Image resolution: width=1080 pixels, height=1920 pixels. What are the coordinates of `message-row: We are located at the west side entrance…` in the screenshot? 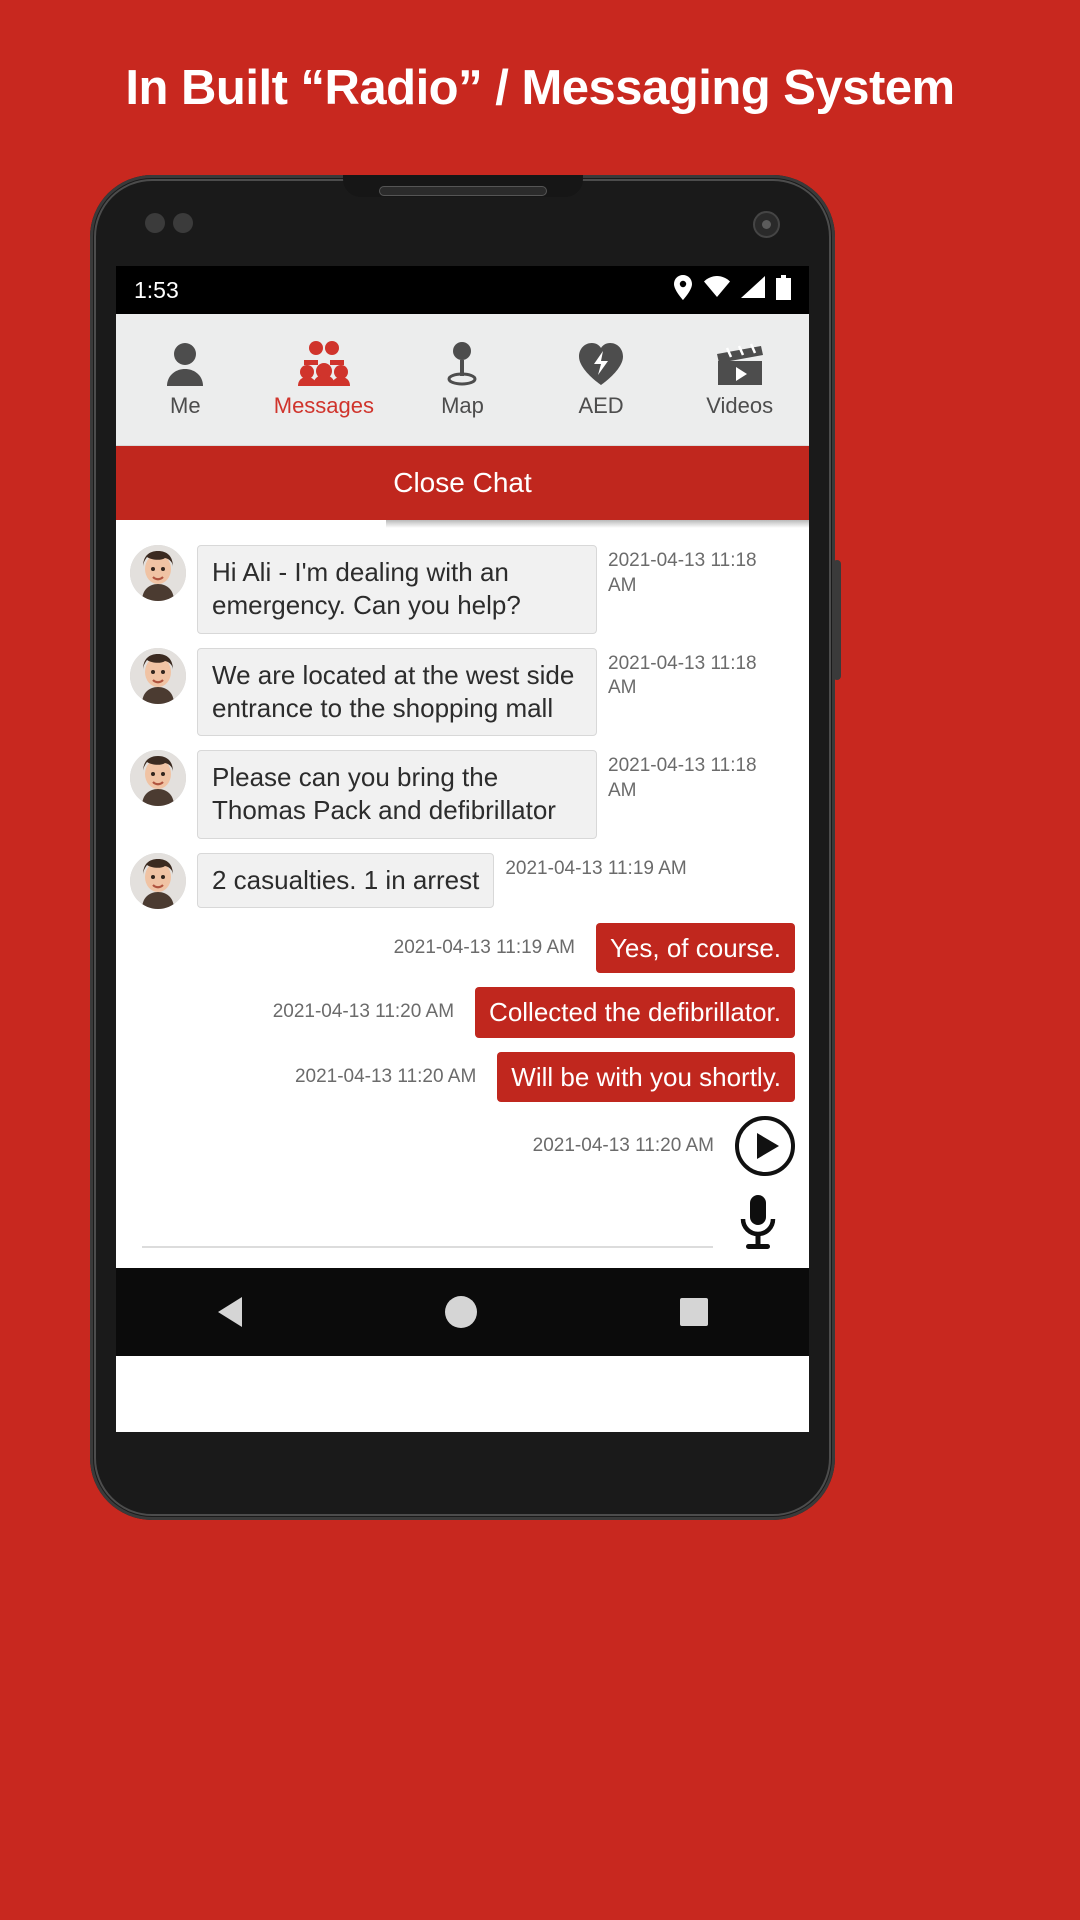 It's located at (462, 692).